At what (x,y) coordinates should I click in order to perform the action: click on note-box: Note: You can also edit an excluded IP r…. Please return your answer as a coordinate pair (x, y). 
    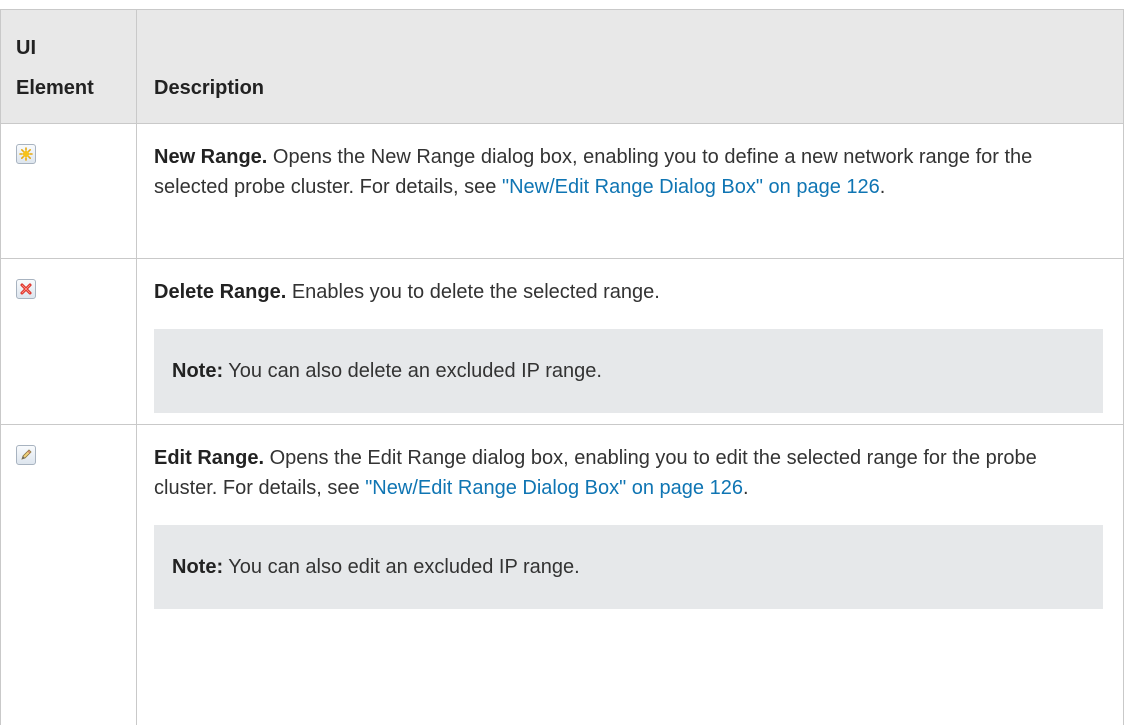
    Looking at the image, I should click on (628, 567).